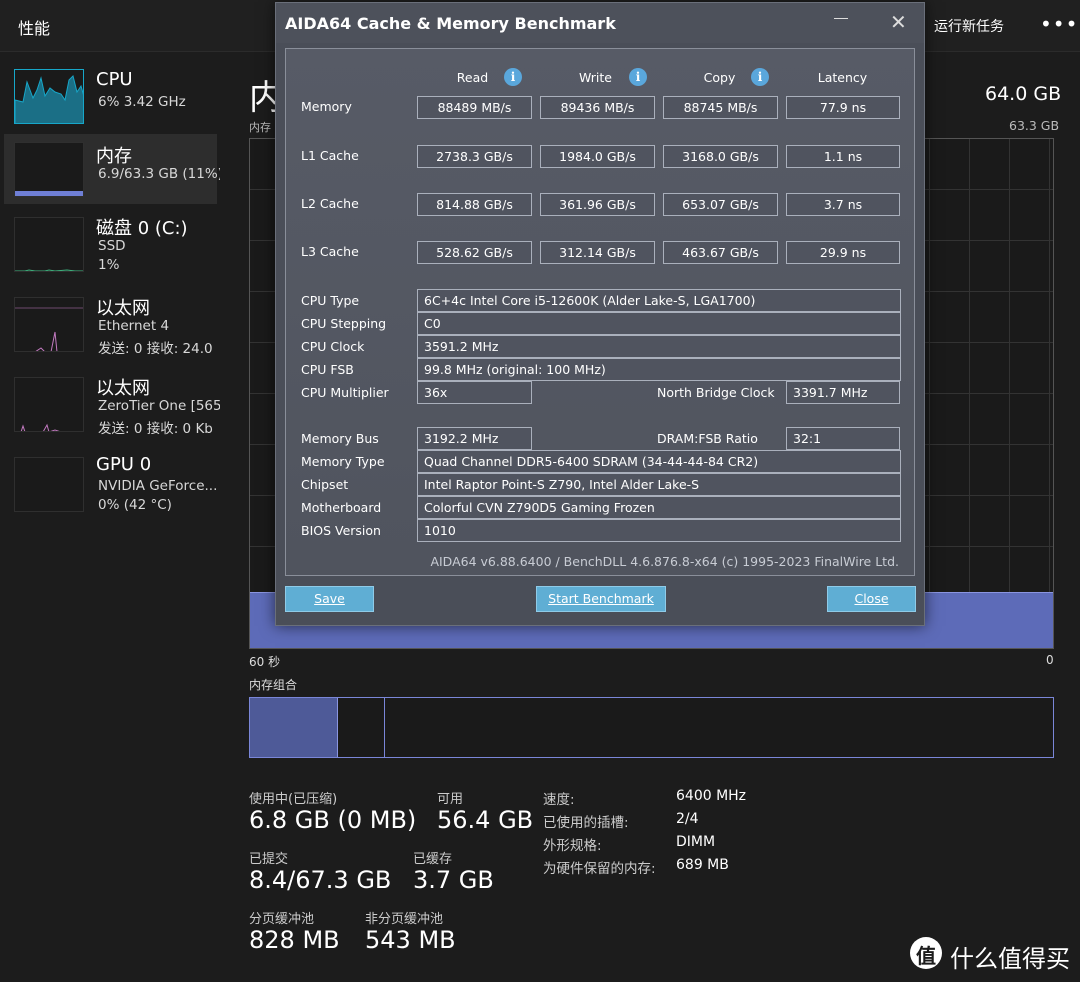 This screenshot has height=982, width=1080. I want to click on nonpaged-pool-value: 543 MB, so click(410, 940).